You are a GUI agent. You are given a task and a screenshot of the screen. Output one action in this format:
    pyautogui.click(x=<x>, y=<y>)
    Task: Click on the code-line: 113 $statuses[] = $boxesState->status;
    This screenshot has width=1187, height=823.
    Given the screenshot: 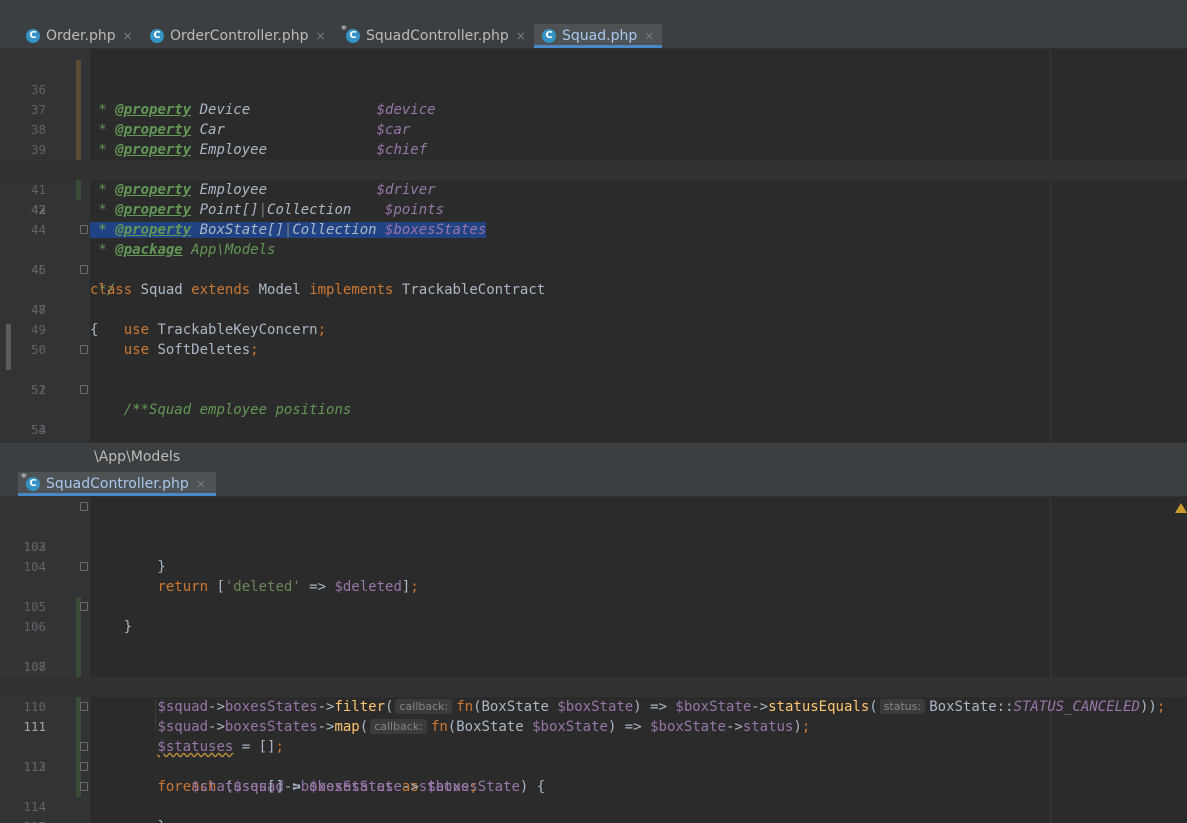 What is the action you would take?
    pyautogui.click(x=593, y=756)
    